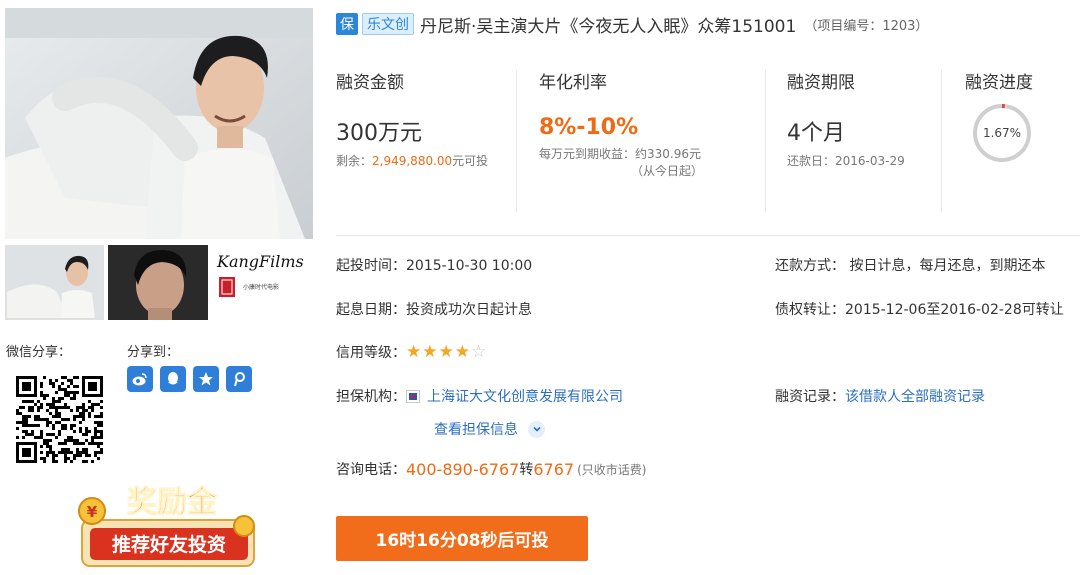 This screenshot has width=1080, height=575. Describe the element at coordinates (189, 379) in the screenshot. I see `share-icons` at that location.